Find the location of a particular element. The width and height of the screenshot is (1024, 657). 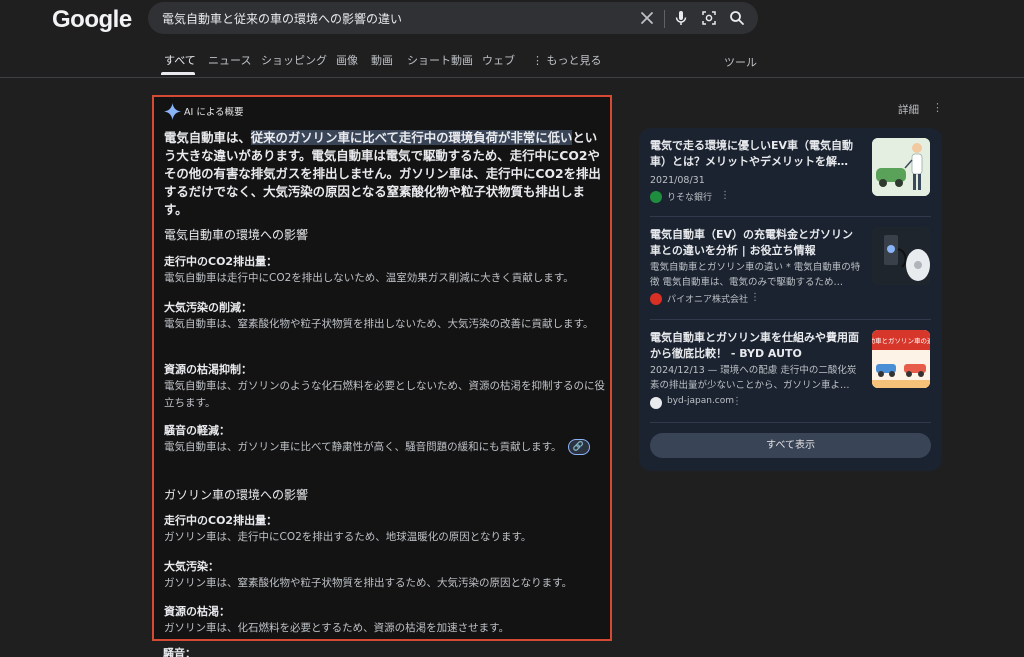

source-card-snippet: 2021/08/31 is located at coordinates (677, 180).